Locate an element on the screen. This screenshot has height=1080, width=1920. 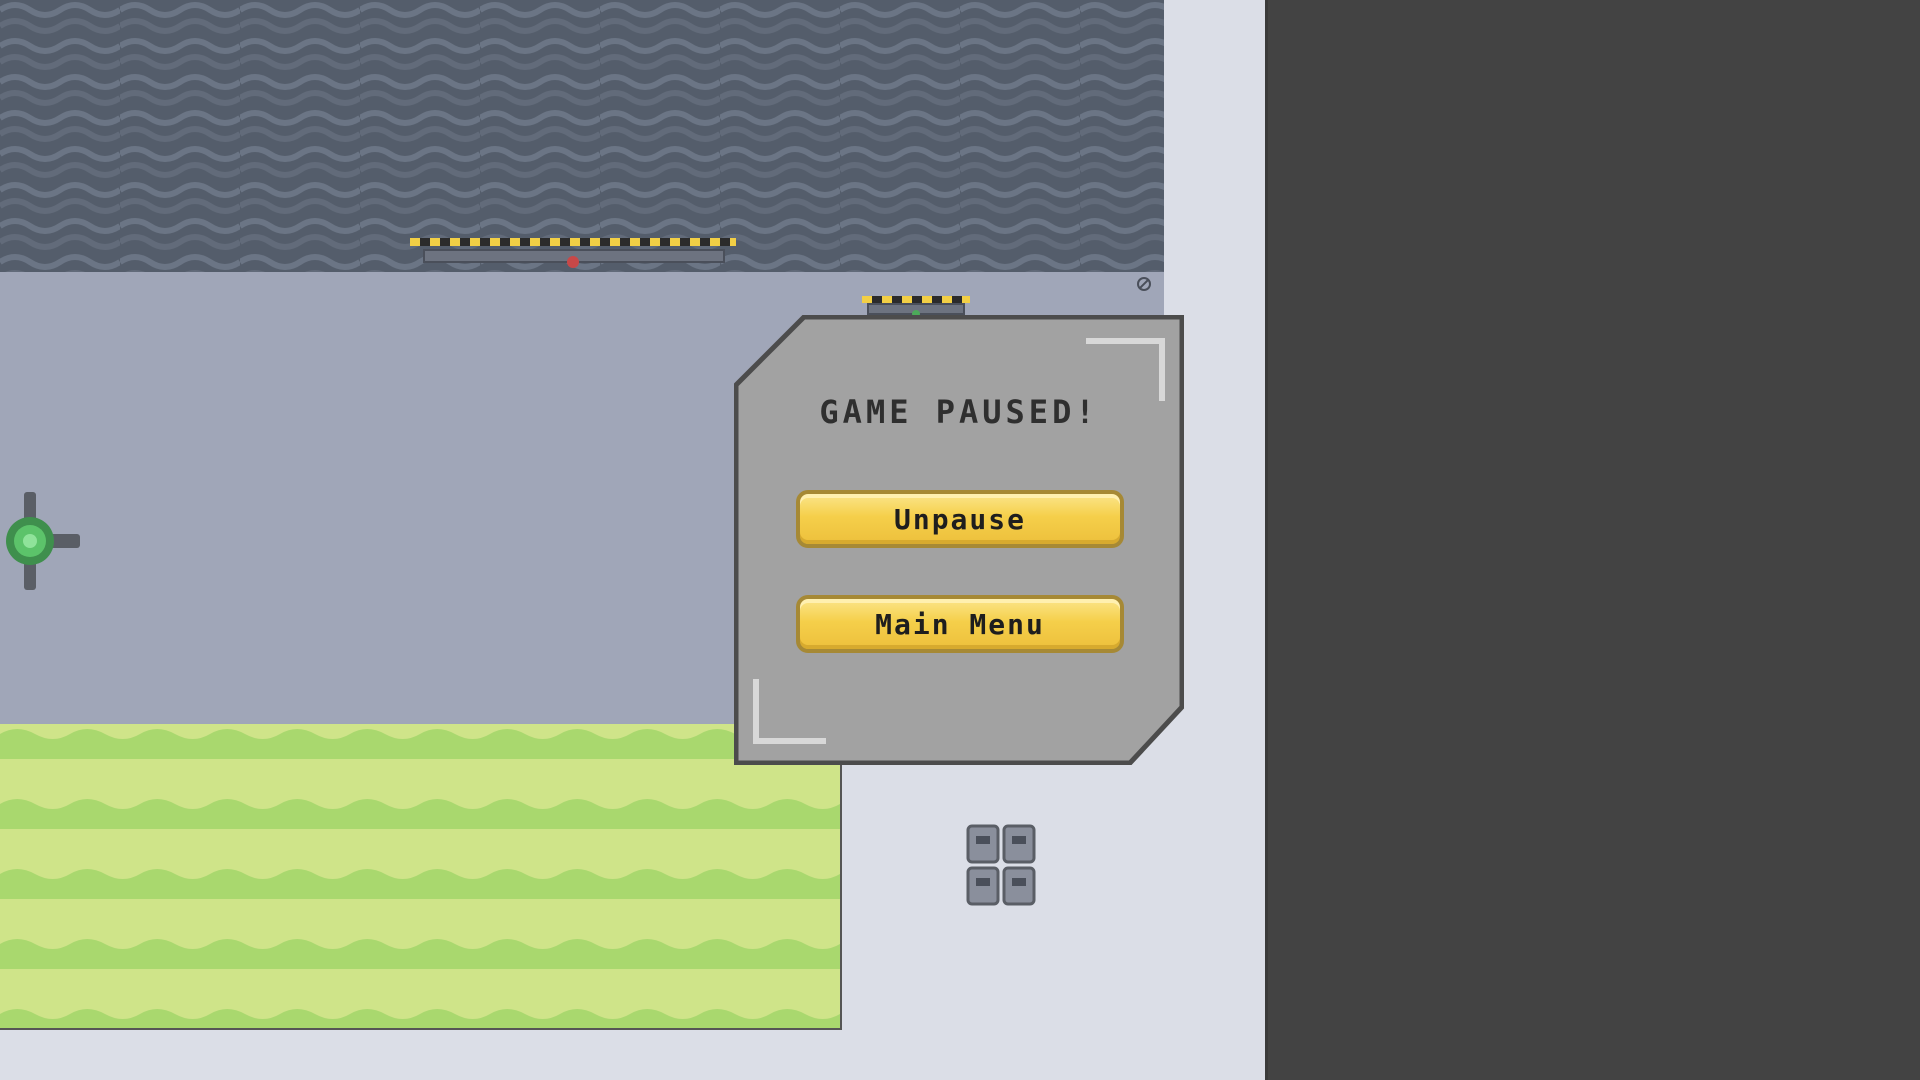
main-menu-button: Main Menu is located at coordinates (960, 624).